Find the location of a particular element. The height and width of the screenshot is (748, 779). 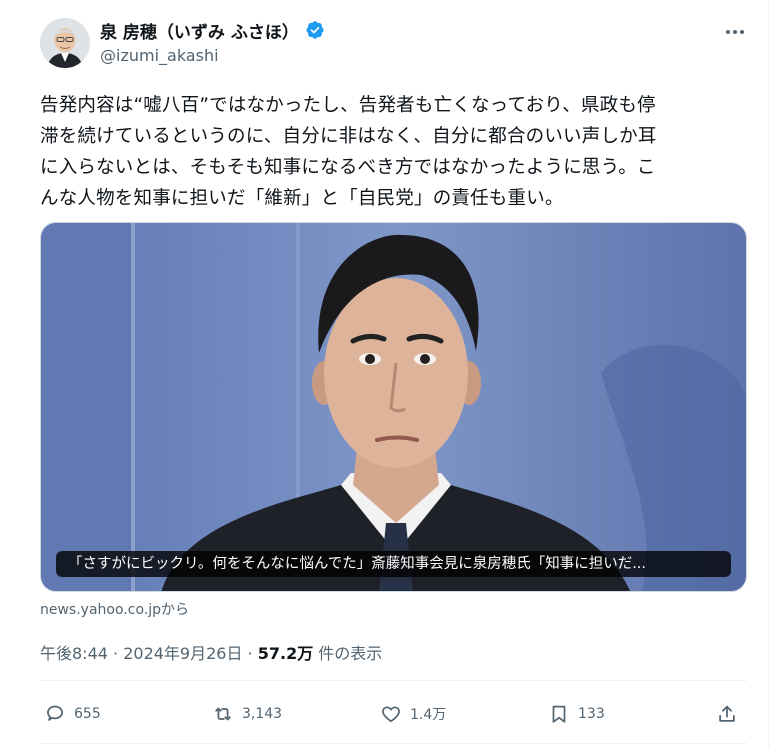

like-icon is located at coordinates (391, 714).